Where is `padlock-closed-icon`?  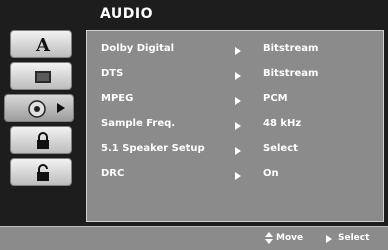
padlock-closed-icon is located at coordinates (43, 172).